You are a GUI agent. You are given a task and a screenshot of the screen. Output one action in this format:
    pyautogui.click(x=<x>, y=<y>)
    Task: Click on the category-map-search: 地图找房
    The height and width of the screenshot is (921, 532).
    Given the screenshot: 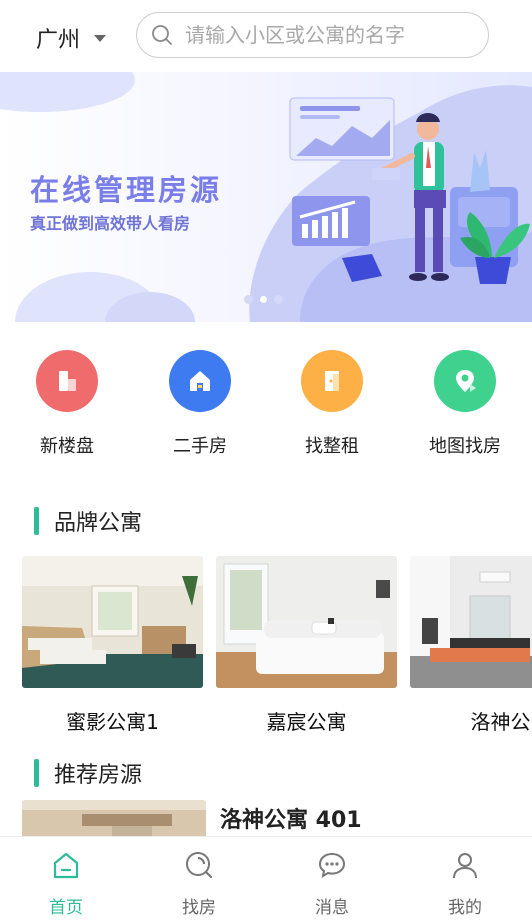 What is the action you would take?
    pyautogui.click(x=465, y=404)
    